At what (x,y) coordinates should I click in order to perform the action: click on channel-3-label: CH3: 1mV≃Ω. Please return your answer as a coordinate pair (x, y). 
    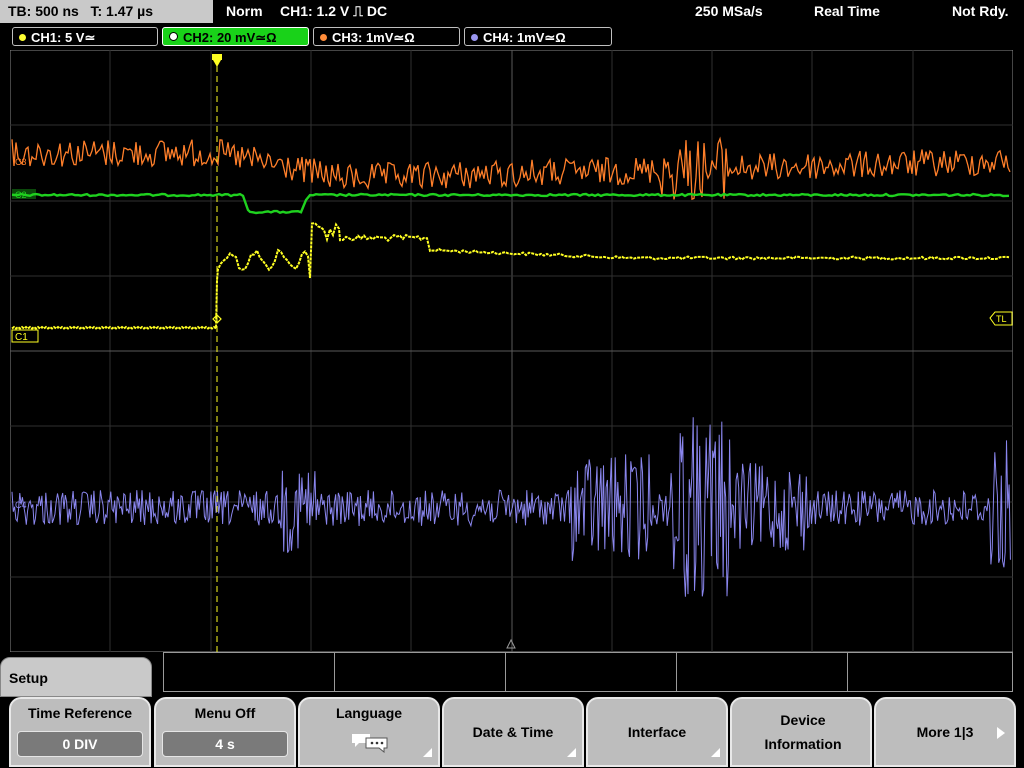
    Looking at the image, I should click on (373, 37).